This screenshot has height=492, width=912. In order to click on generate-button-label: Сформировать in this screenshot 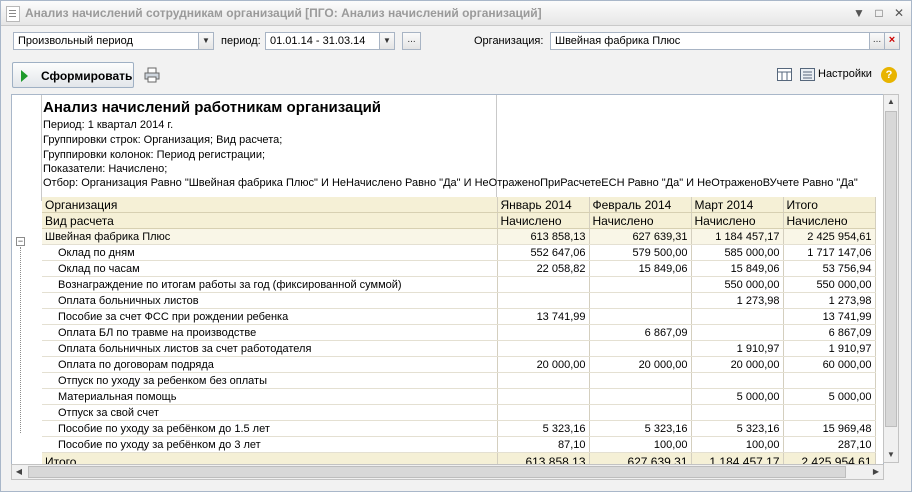, I will do `click(87, 76)`.